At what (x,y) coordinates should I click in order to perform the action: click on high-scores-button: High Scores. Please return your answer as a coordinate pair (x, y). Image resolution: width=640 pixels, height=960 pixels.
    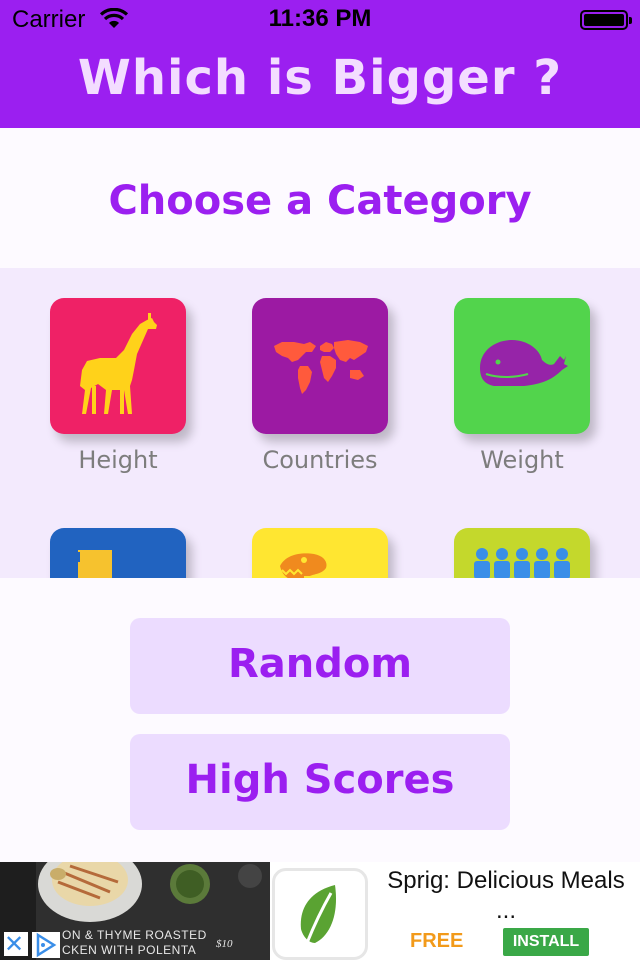
    Looking at the image, I should click on (320, 782).